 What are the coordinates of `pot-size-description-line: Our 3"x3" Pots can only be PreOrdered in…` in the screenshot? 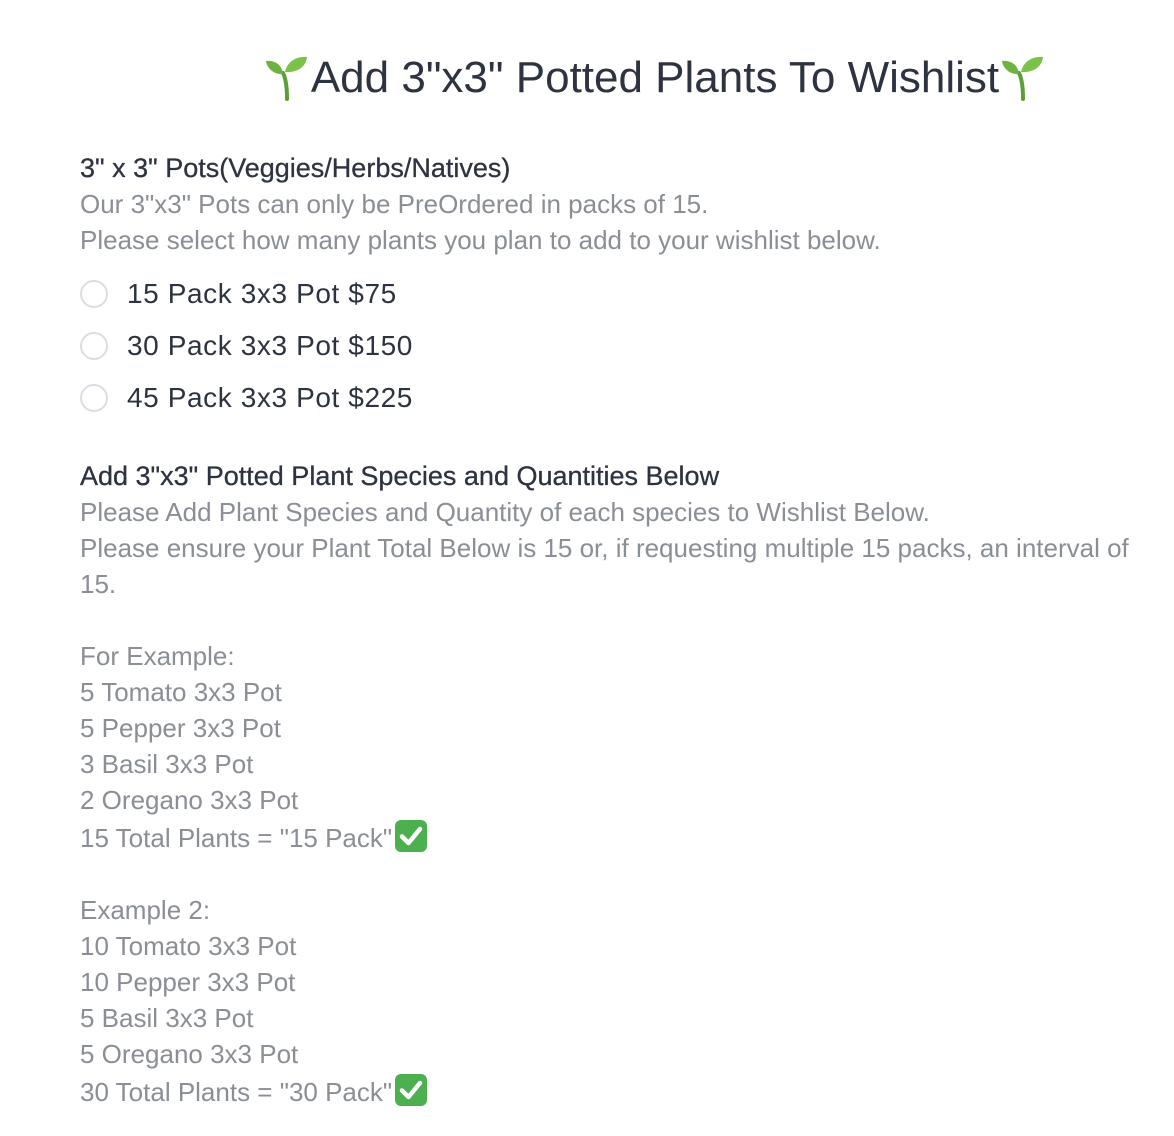 It's located at (394, 204).